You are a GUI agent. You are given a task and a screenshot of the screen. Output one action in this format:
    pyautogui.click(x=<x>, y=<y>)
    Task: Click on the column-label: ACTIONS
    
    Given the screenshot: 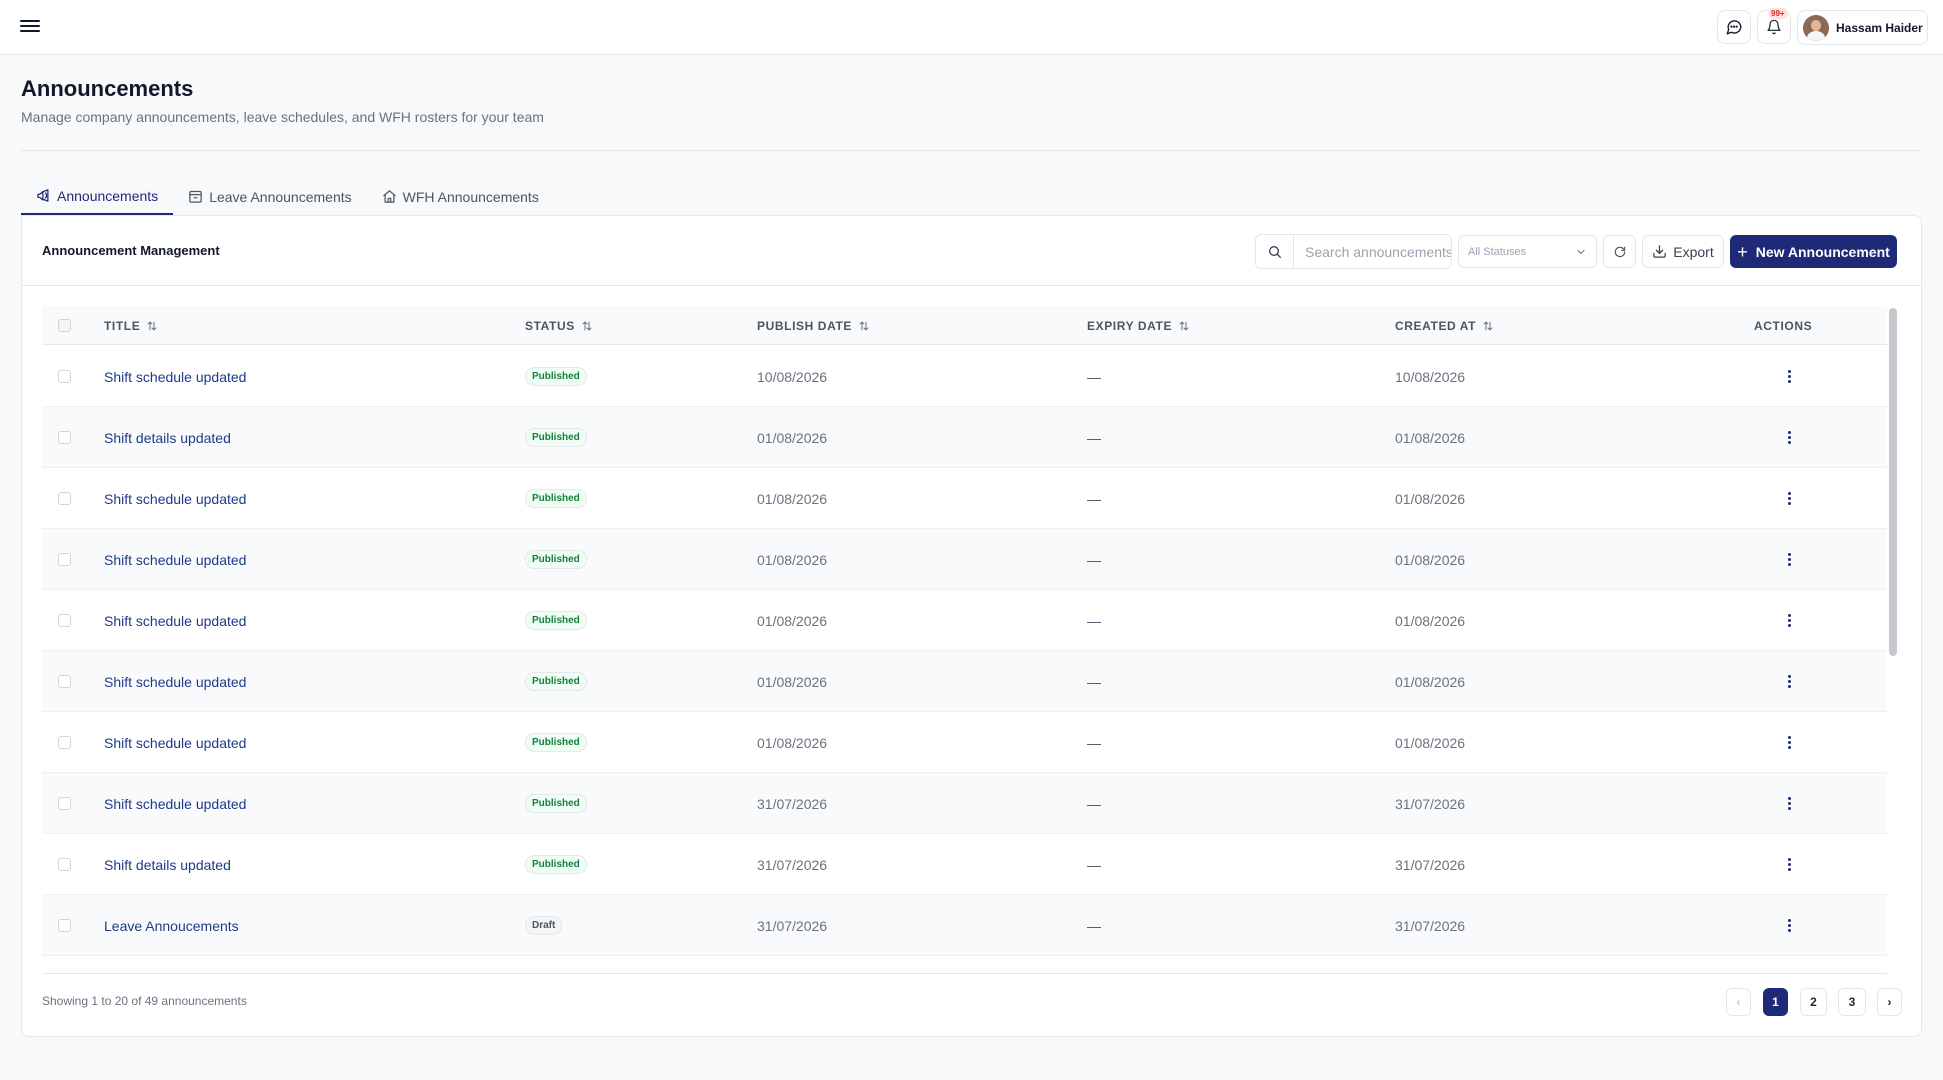 What is the action you would take?
    pyautogui.click(x=1783, y=325)
    